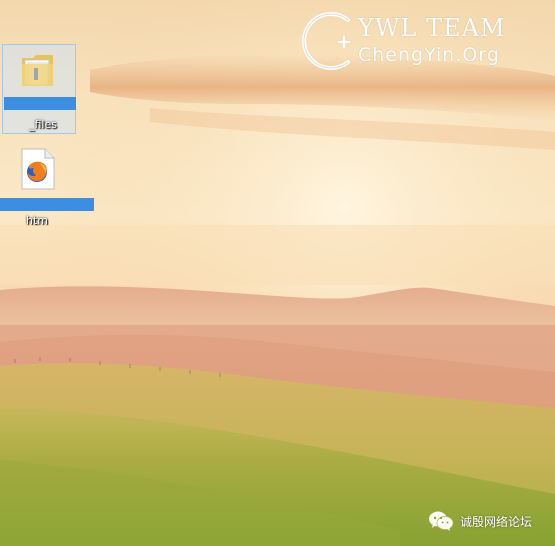  What do you see at coordinates (432, 28) in the screenshot?
I see `watermark-title: YWL TEAM` at bounding box center [432, 28].